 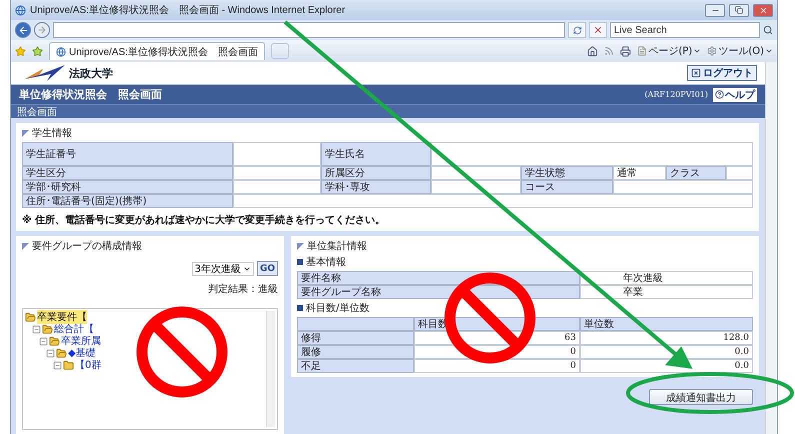 I want to click on field-label: コース, so click(x=567, y=187).